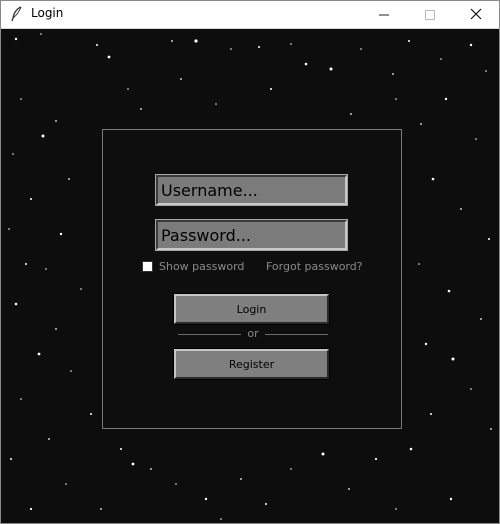 This screenshot has width=500, height=524. I want to click on feather-icon, so click(17, 14).